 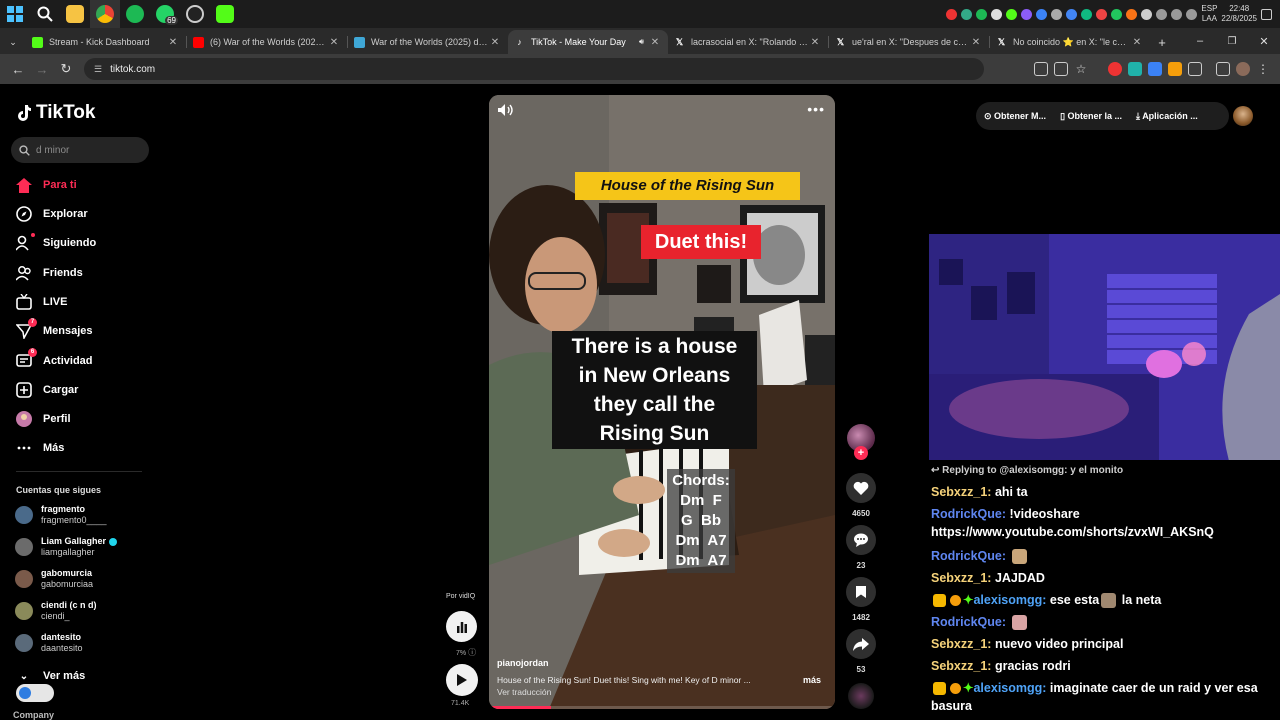 What do you see at coordinates (1177, 14) in the screenshot?
I see `microphone-icon` at bounding box center [1177, 14].